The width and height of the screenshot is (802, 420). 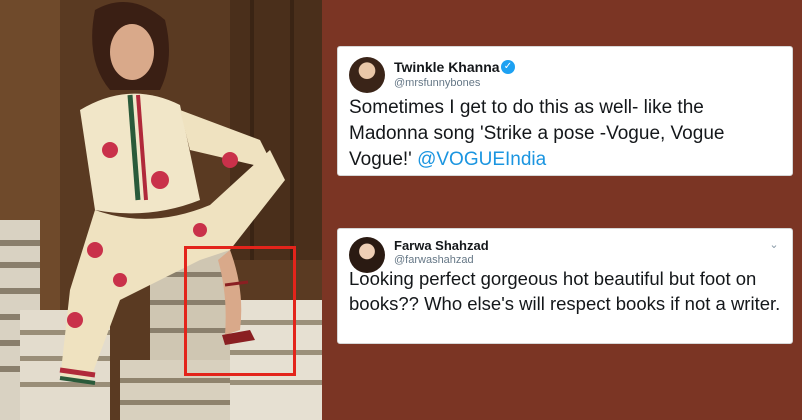 What do you see at coordinates (508, 67) in the screenshot?
I see `verified-badge-icon: ✓` at bounding box center [508, 67].